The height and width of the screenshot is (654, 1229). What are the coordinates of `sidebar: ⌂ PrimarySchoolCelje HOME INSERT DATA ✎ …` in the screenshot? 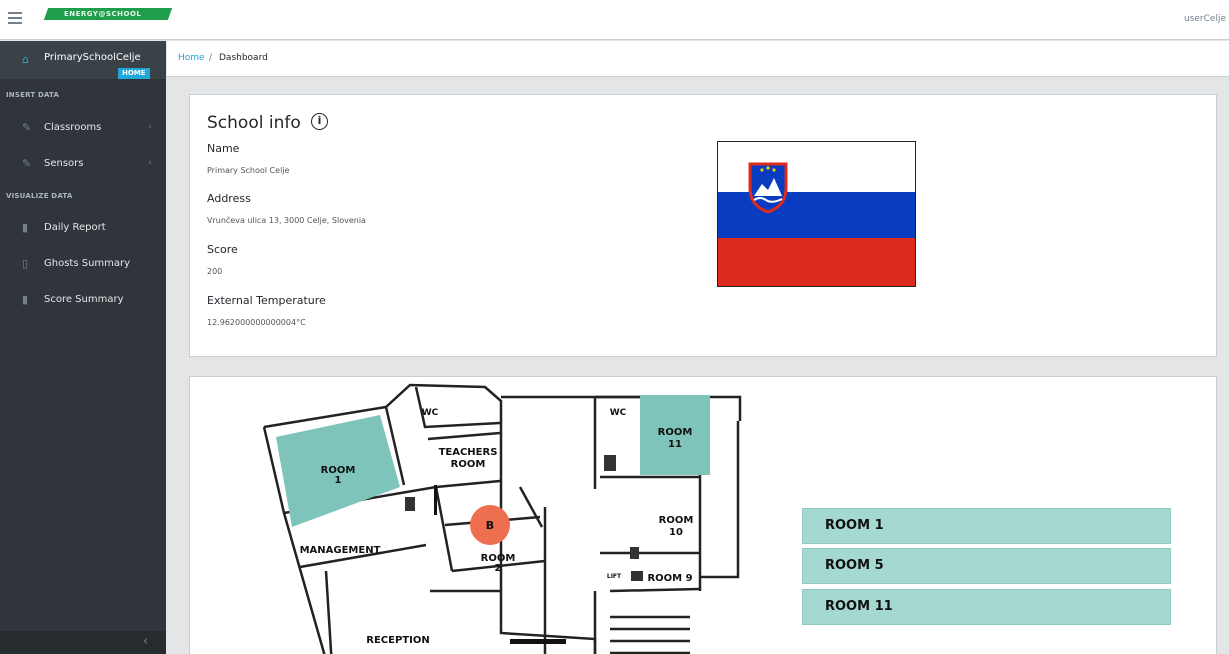 It's located at (83, 347).